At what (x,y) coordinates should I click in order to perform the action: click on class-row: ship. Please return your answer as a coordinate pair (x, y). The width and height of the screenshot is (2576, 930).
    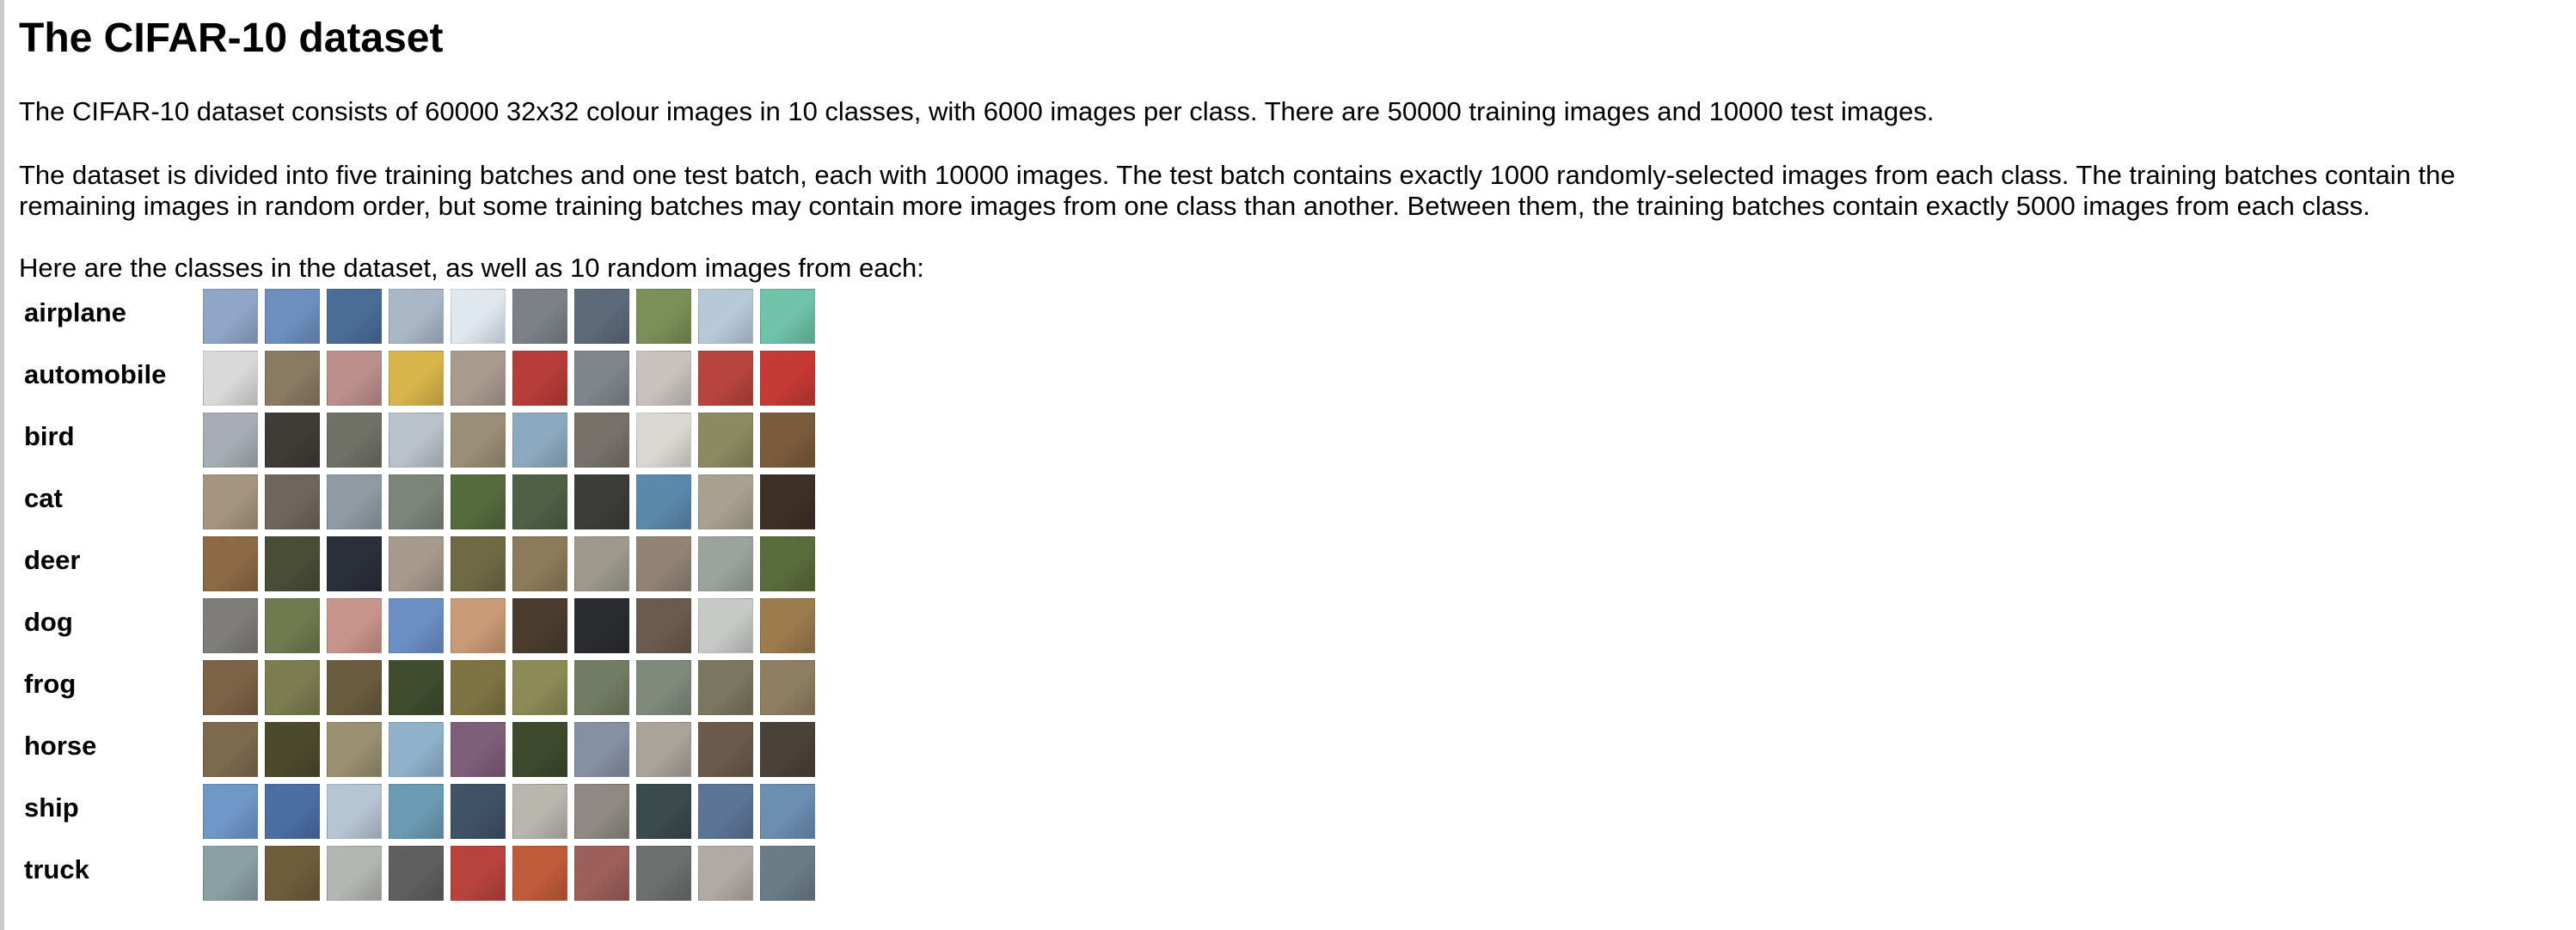
    Looking at the image, I should click on (419, 815).